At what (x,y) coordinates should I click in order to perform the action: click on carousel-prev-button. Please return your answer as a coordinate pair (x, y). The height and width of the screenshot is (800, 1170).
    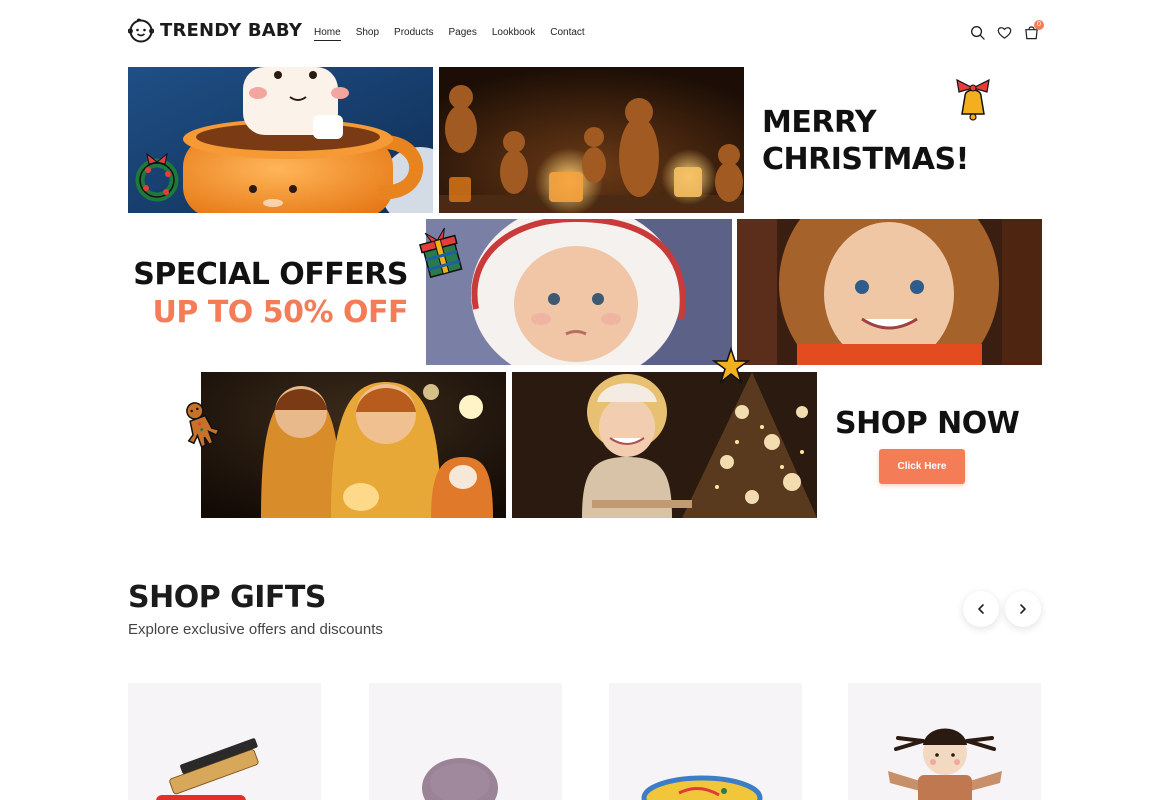
    Looking at the image, I should click on (981, 609).